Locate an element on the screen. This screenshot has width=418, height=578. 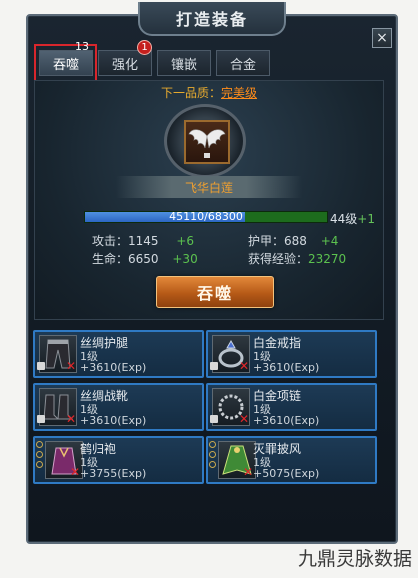
material-exp: +3755(Exp) is located at coordinates (113, 473).